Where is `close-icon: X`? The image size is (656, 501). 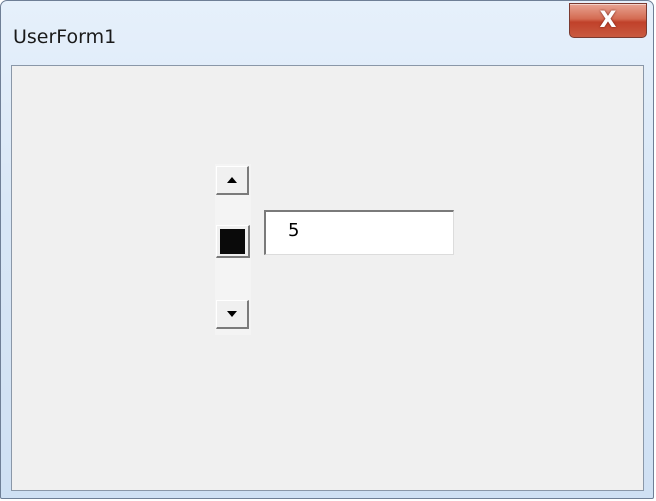 close-icon: X is located at coordinates (608, 20).